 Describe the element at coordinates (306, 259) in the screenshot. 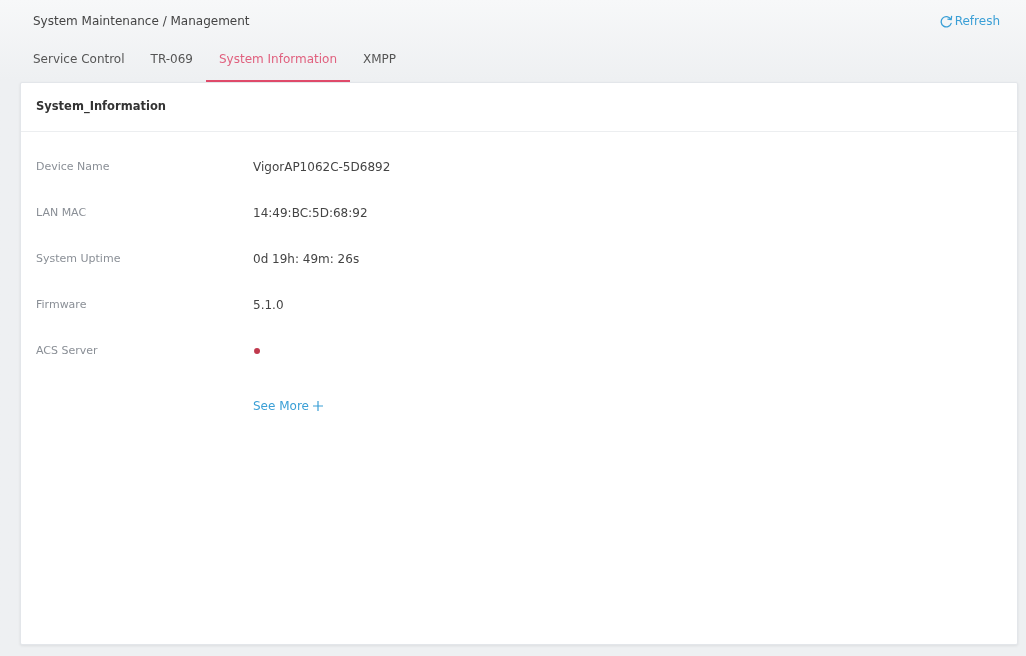

I see `field-value: 0d 19h: 49m: 26s` at that location.